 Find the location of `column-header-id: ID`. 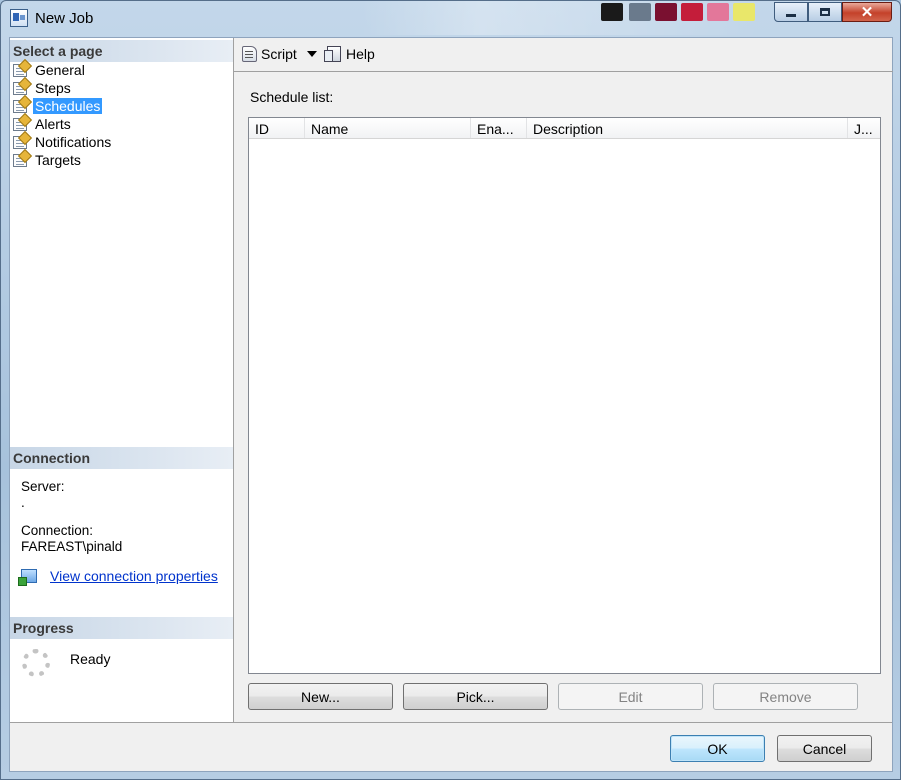

column-header-id: ID is located at coordinates (277, 128).